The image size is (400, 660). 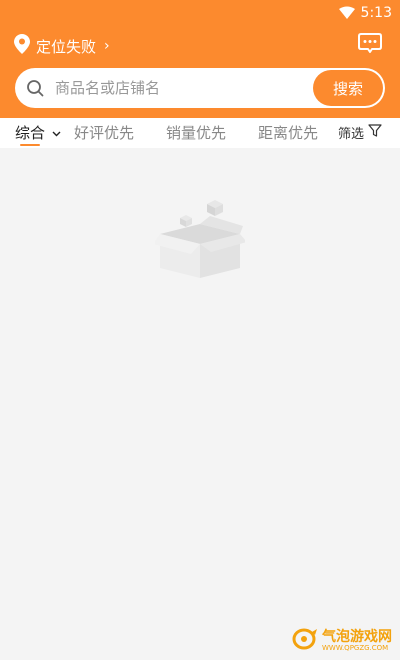 I want to click on search-input, so click(x=185, y=88).